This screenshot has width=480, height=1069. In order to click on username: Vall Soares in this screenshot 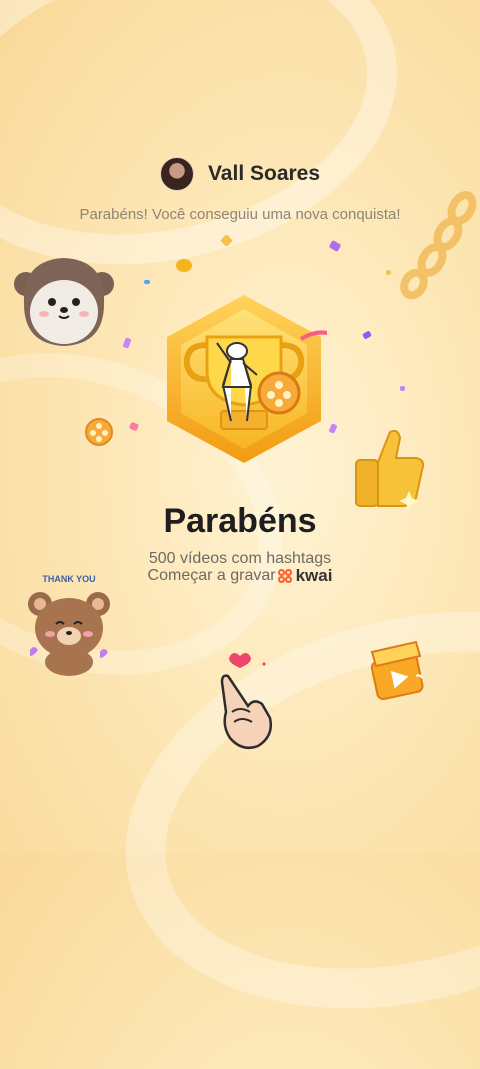, I will do `click(264, 173)`.